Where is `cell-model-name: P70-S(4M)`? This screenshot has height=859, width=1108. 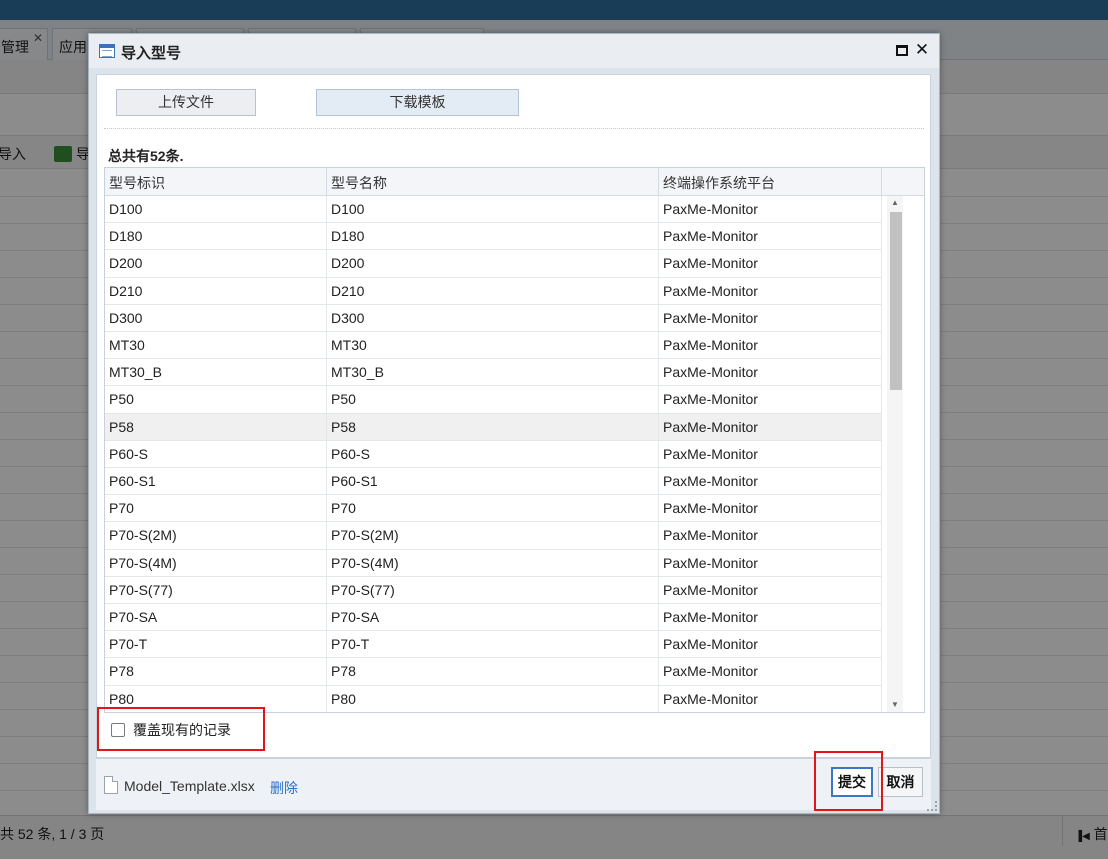
cell-model-name: P70-S(4M) is located at coordinates (493, 563).